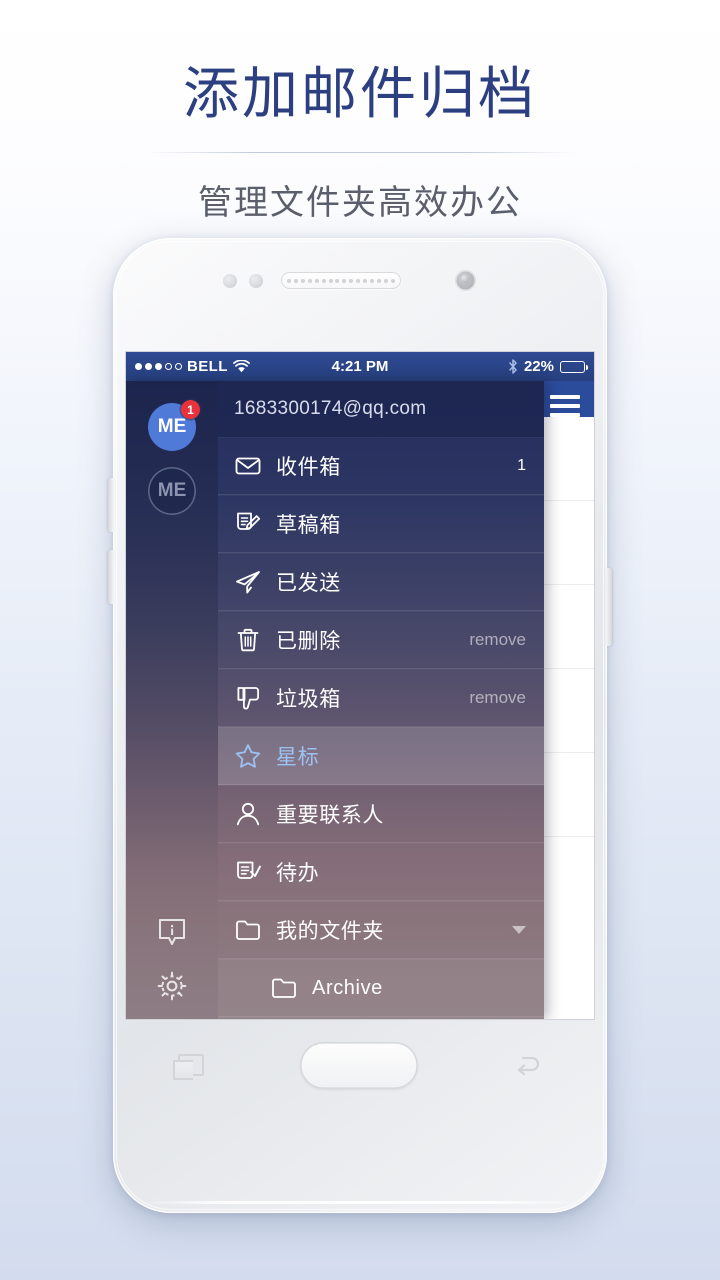 This screenshot has height=1280, width=720. I want to click on rail-bottom-actions, so click(172, 959).